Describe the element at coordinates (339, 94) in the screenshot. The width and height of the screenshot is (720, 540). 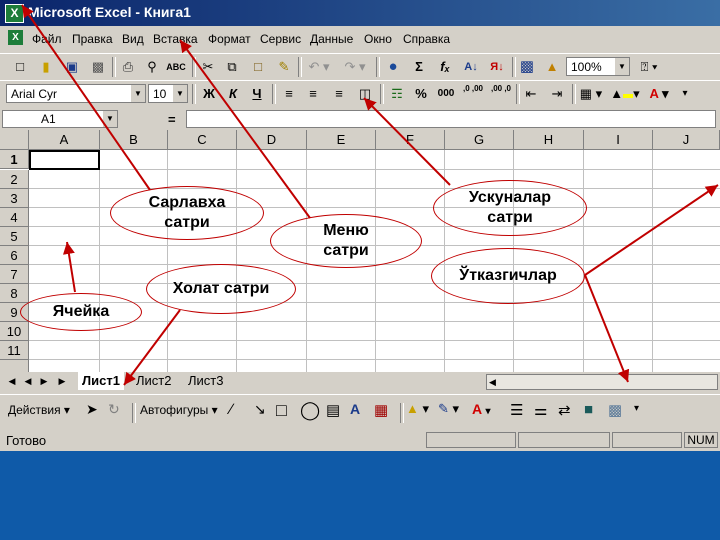
I see `align-right-icon: ≡` at that location.